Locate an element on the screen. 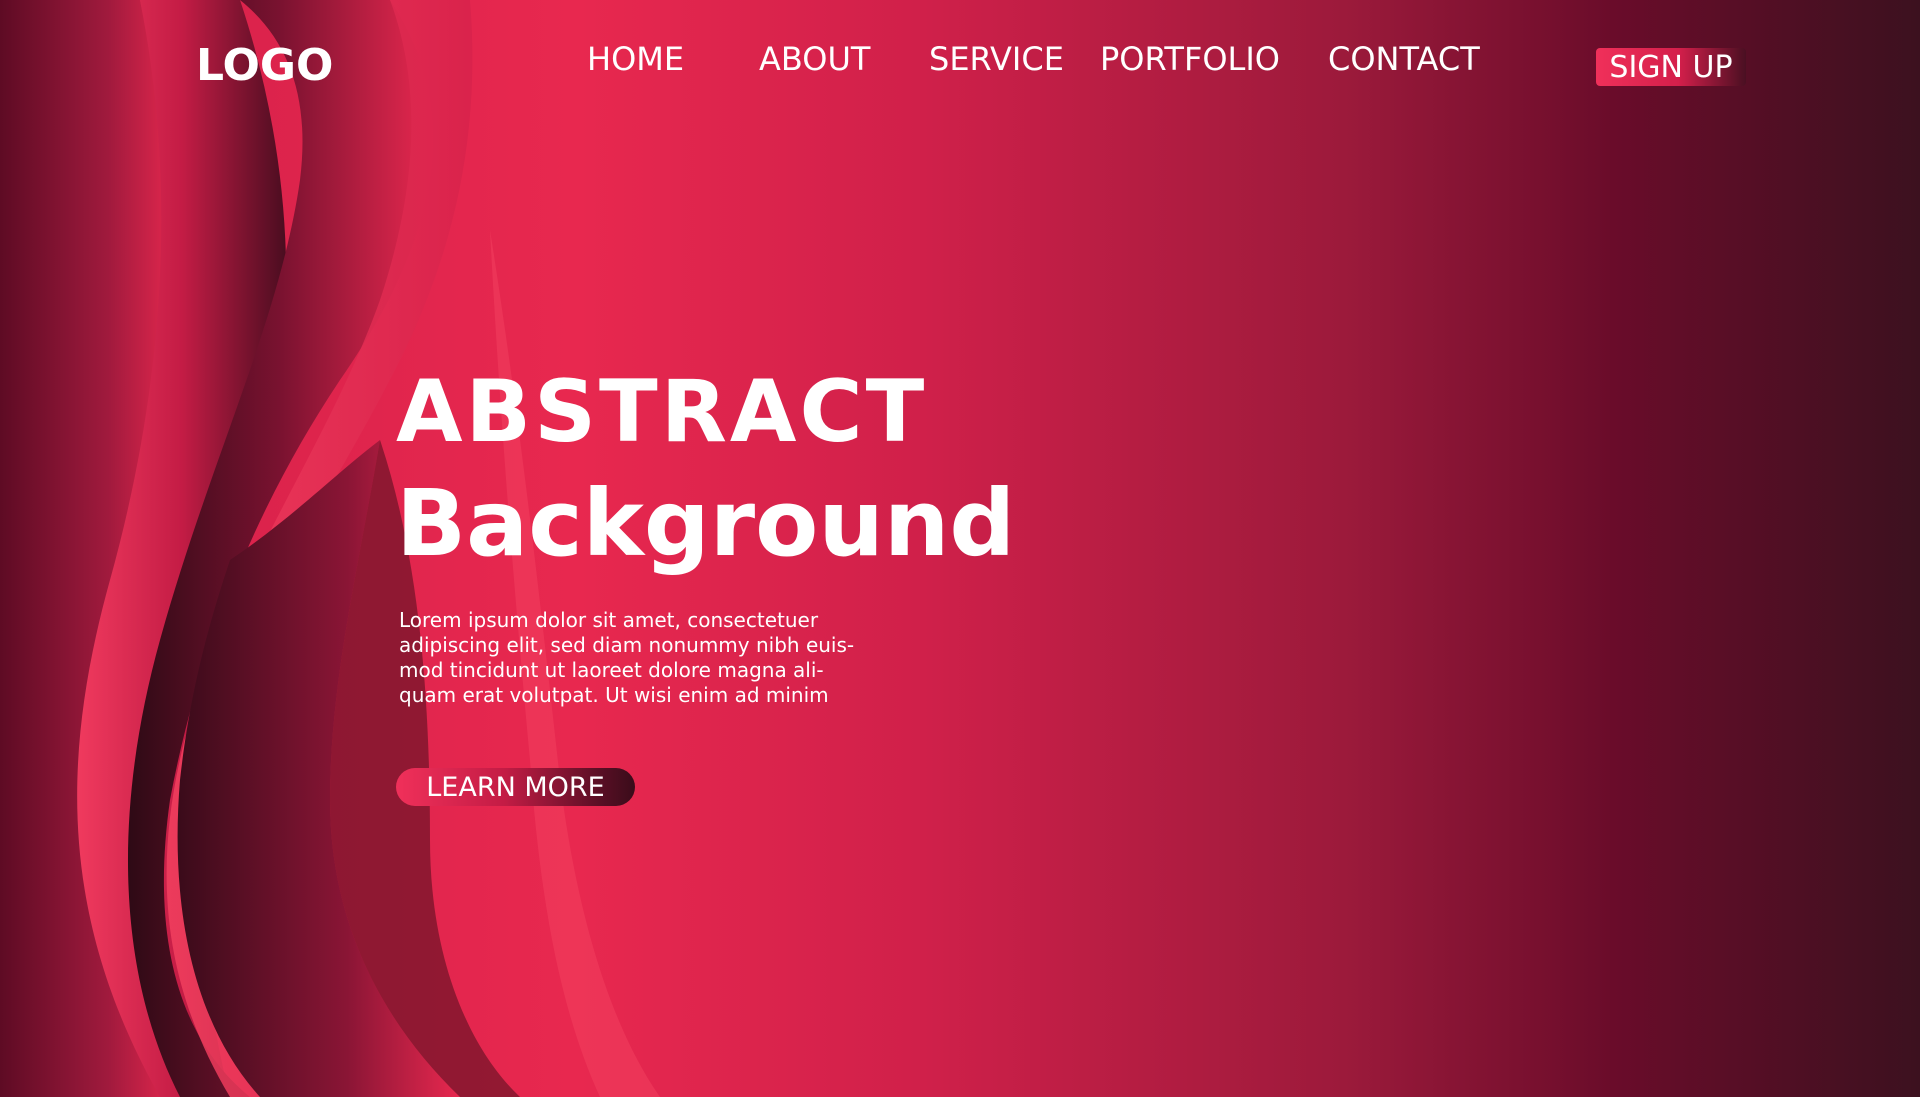 The image size is (1920, 1097). nav-service: SERVICE is located at coordinates (996, 59).